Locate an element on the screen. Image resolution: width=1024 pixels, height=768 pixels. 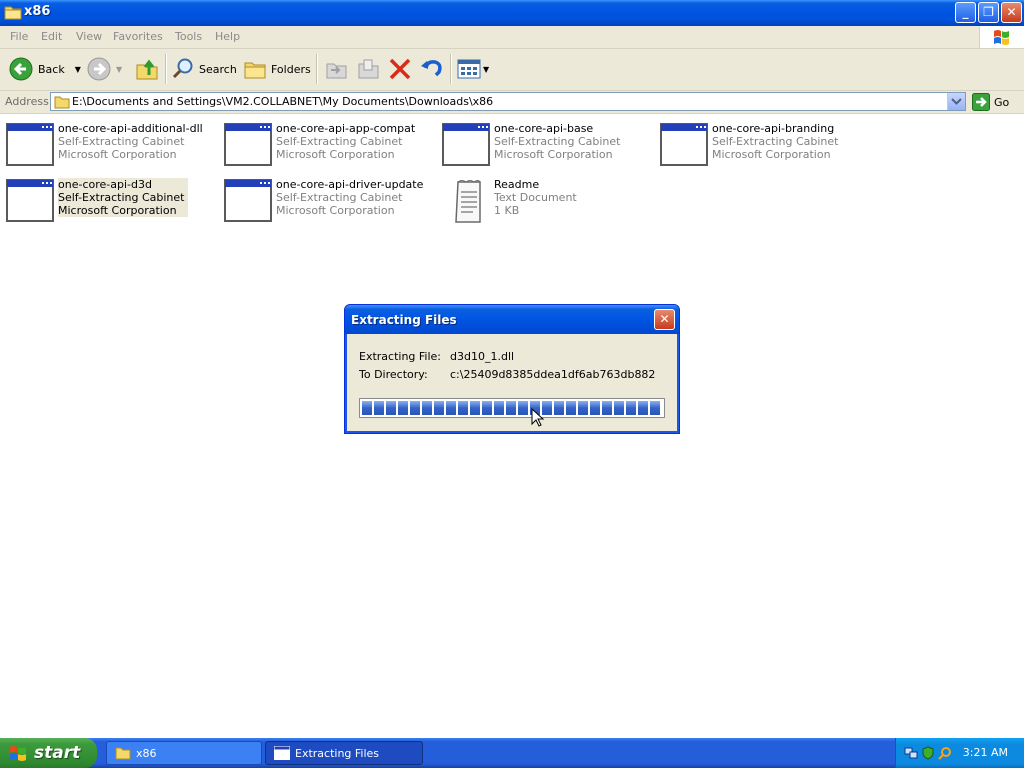
folder-icon is located at coordinates (62, 102).